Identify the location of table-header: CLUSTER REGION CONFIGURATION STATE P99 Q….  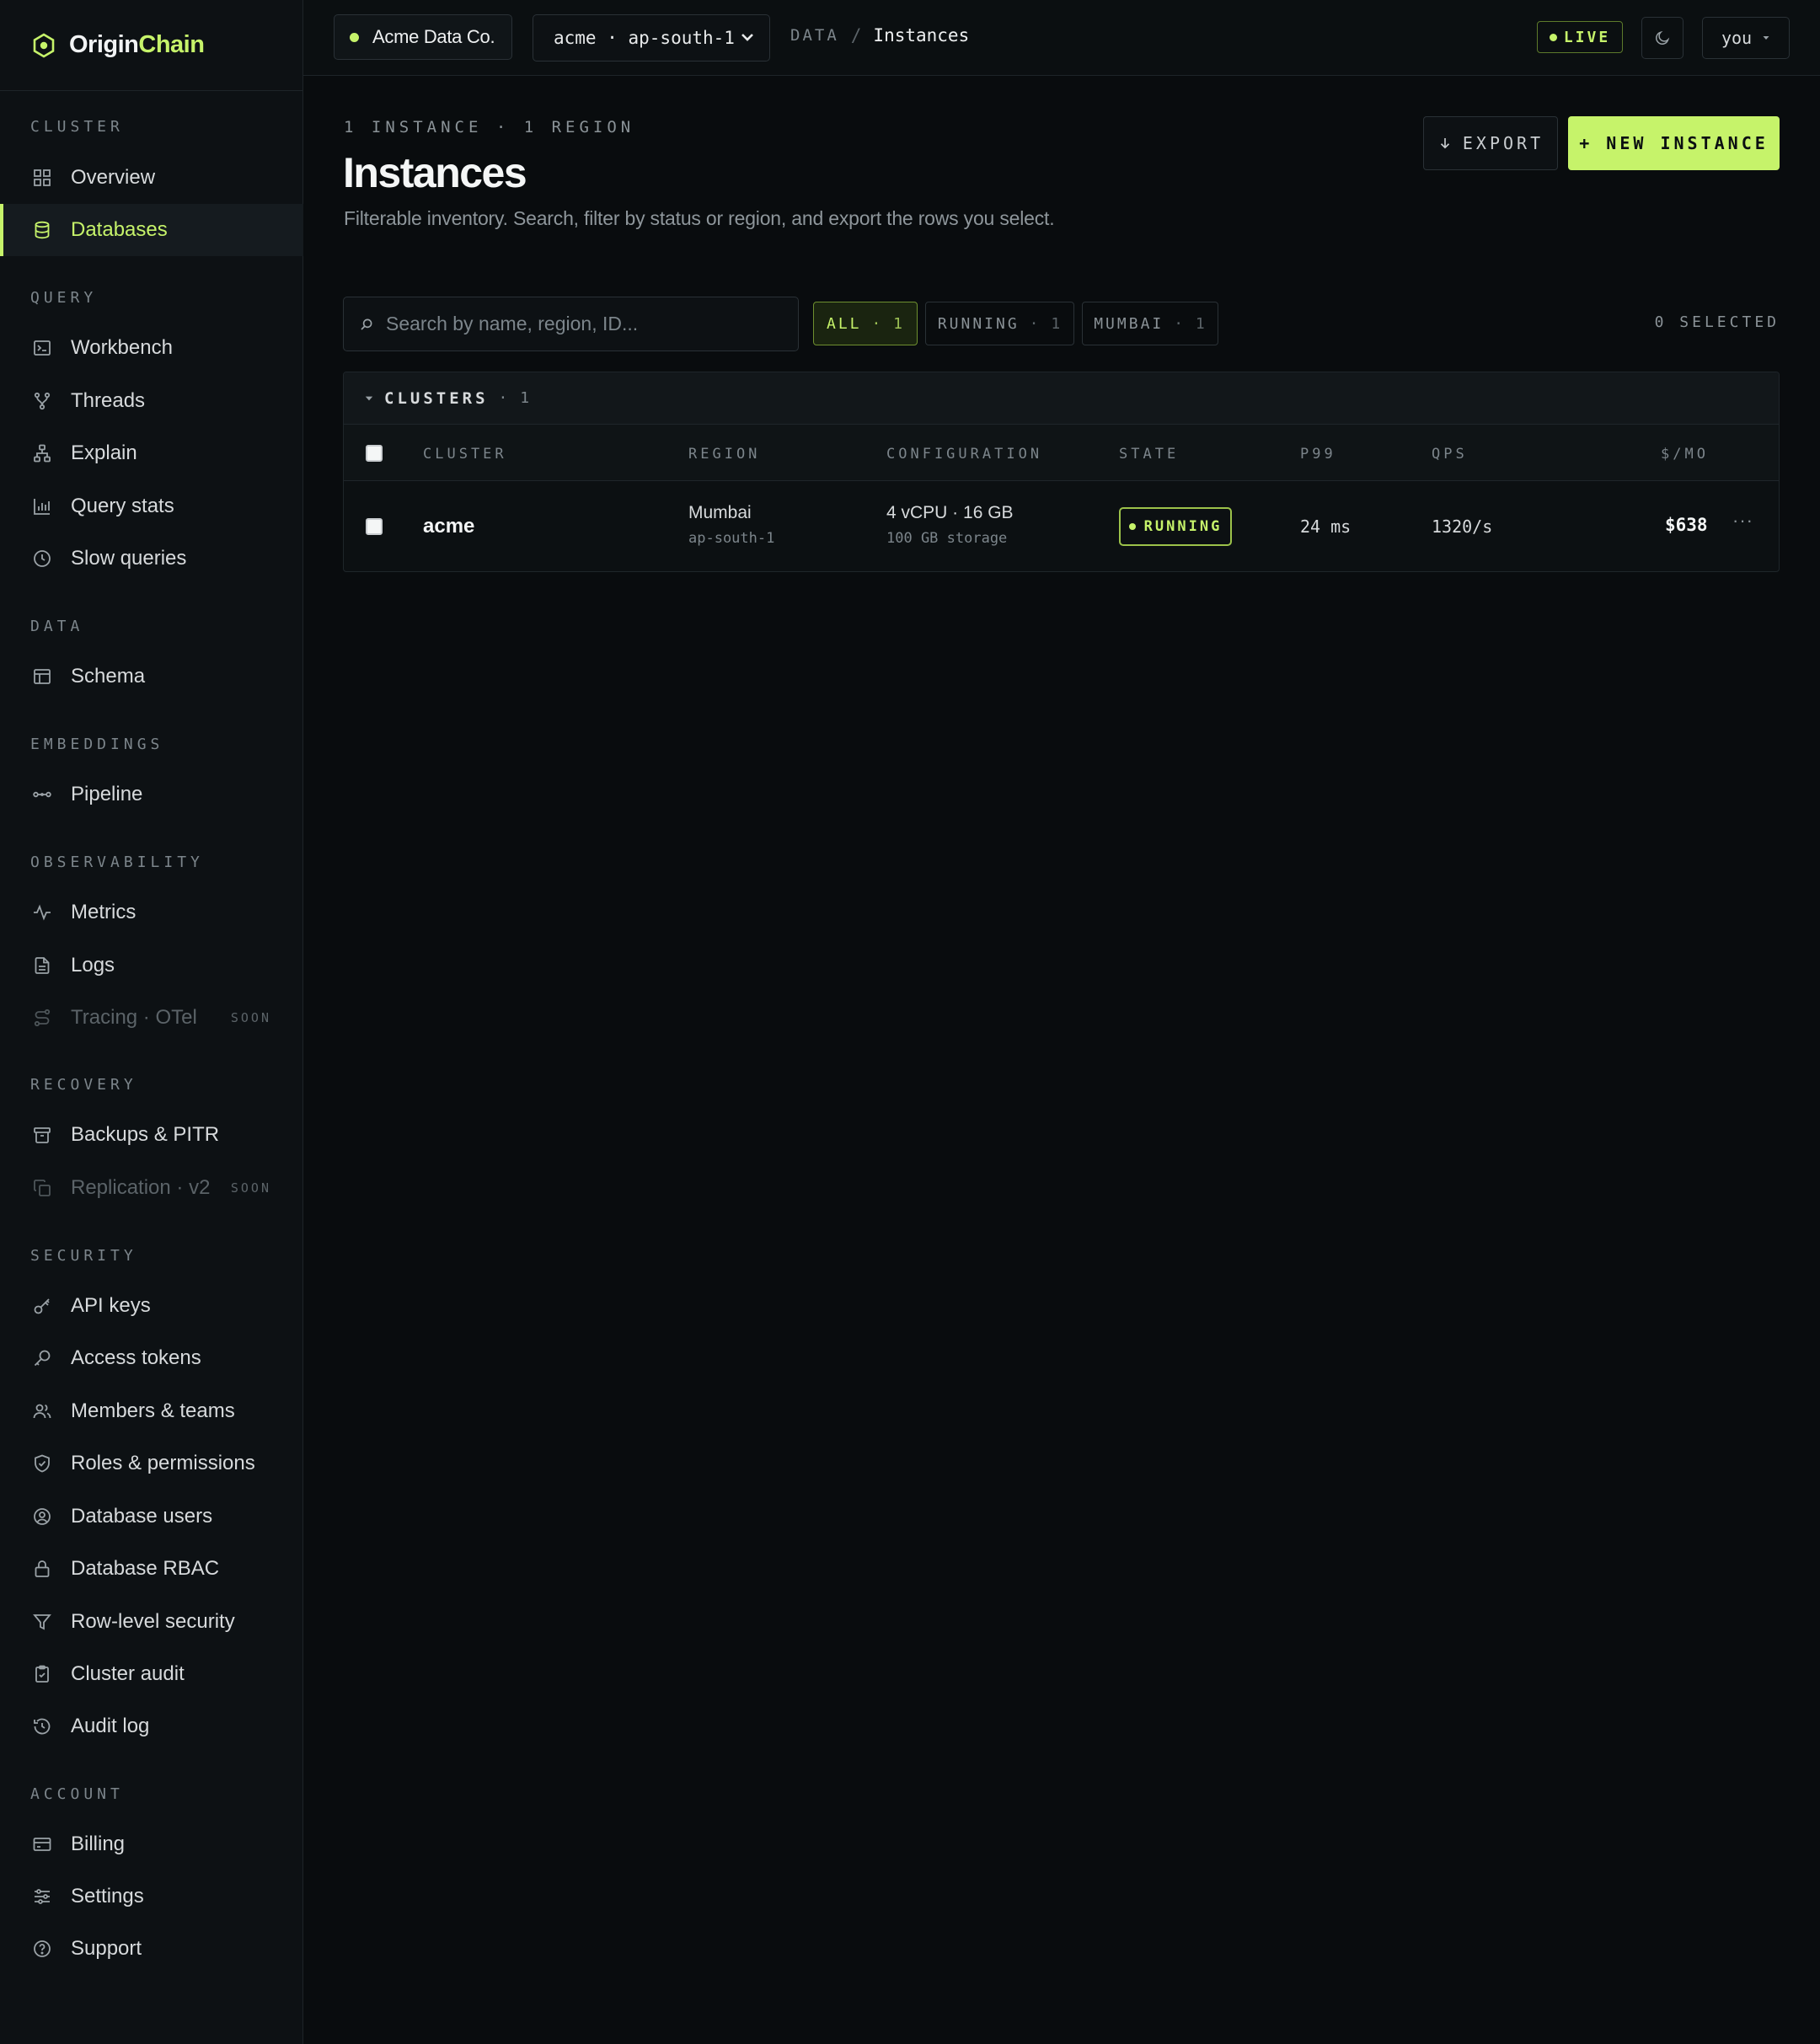
(1061, 453).